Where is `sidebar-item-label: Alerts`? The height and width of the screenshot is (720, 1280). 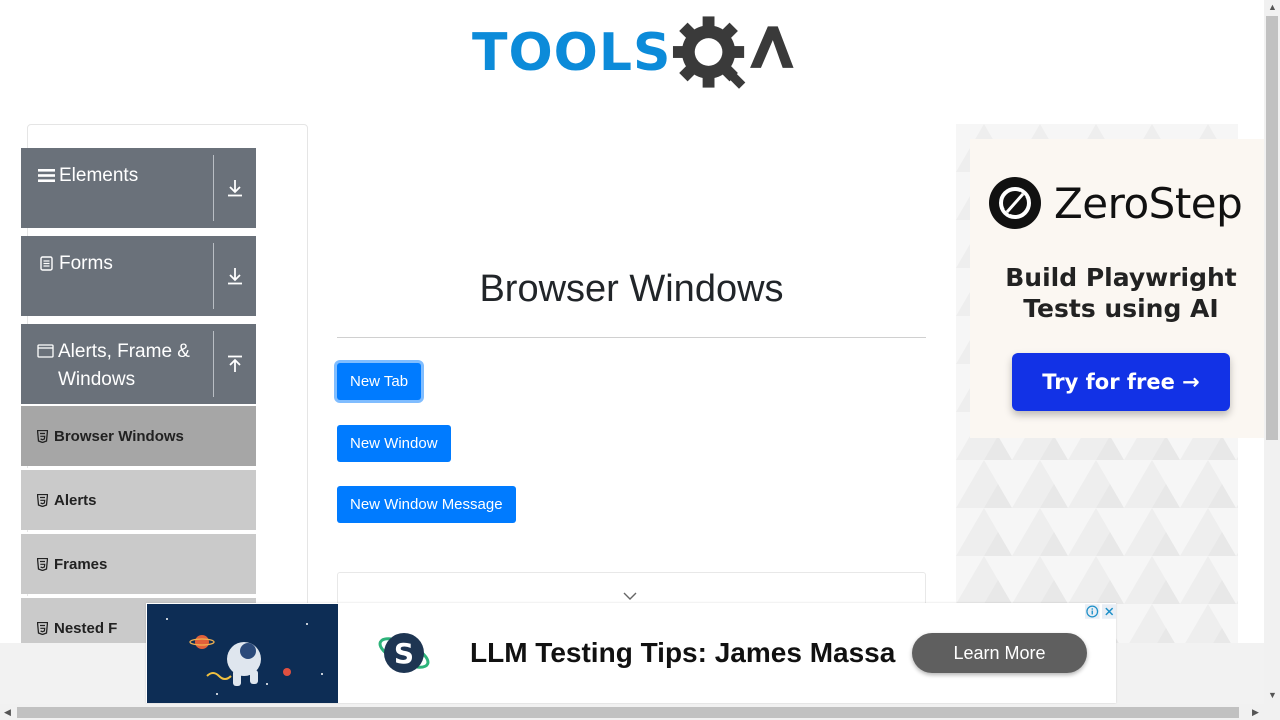 sidebar-item-label: Alerts is located at coordinates (75, 500).